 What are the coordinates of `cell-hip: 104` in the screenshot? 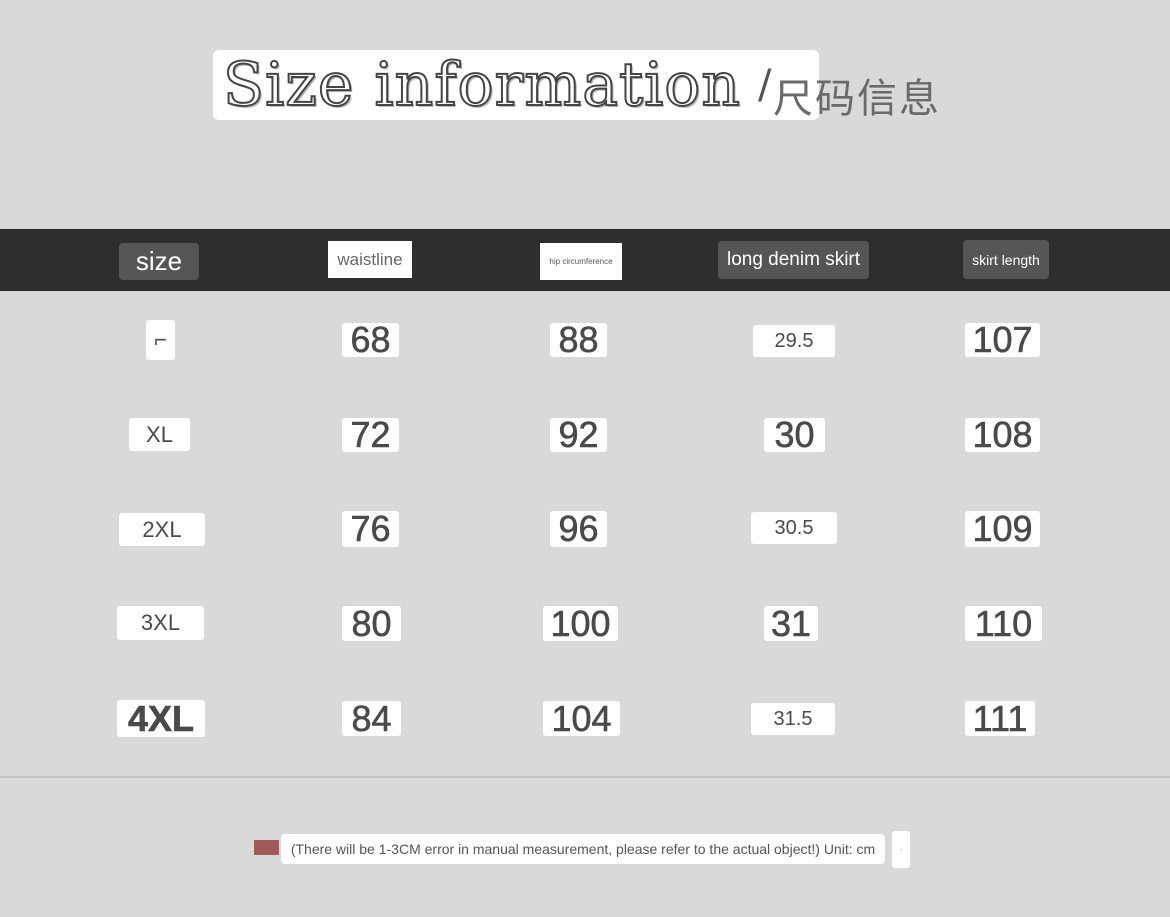 It's located at (581, 718).